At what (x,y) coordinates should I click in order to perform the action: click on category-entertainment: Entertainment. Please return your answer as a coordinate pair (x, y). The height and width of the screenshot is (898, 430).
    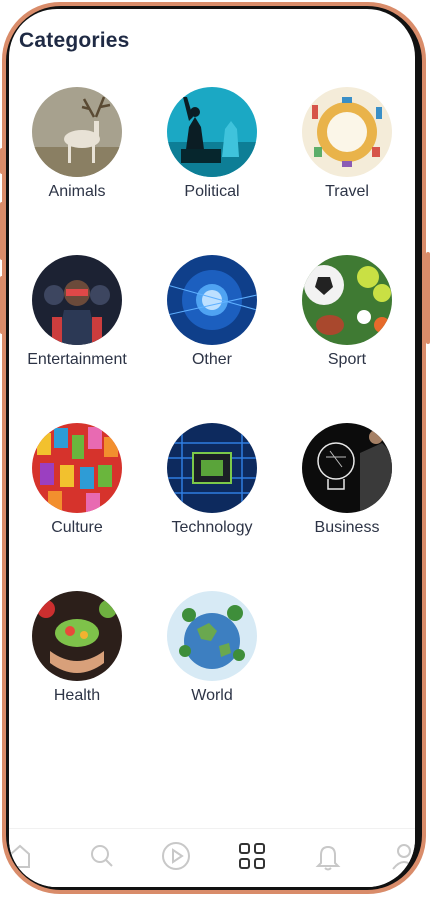
    Looking at the image, I should click on (77, 325).